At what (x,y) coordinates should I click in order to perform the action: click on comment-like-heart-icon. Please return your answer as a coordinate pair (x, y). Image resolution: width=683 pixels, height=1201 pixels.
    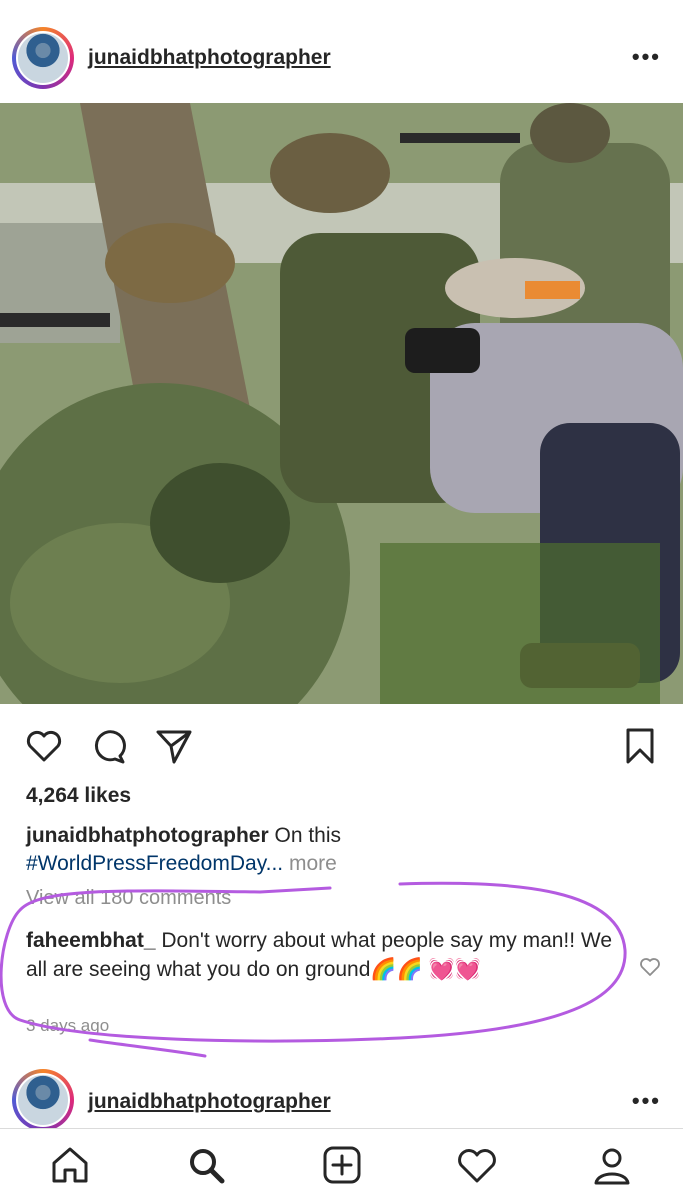
    Looking at the image, I should click on (650, 967).